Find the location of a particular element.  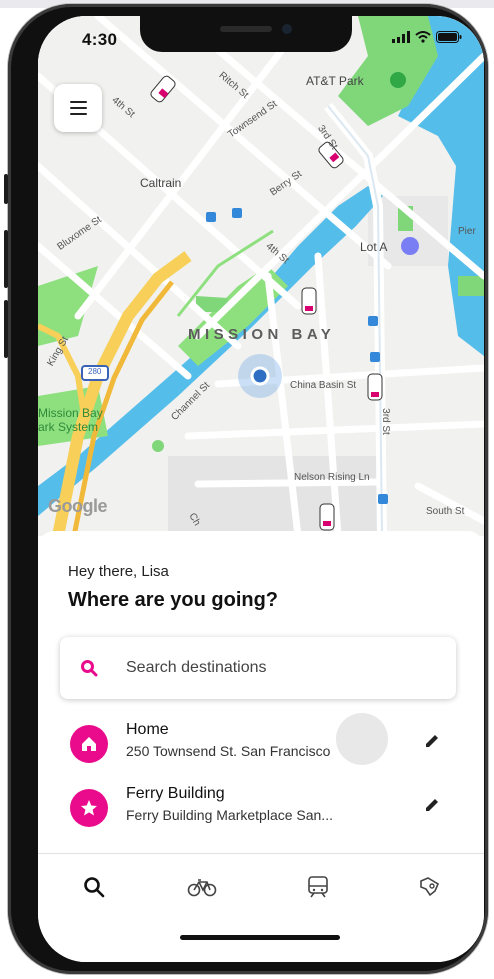

place-title: Home is located at coordinates (147, 729).